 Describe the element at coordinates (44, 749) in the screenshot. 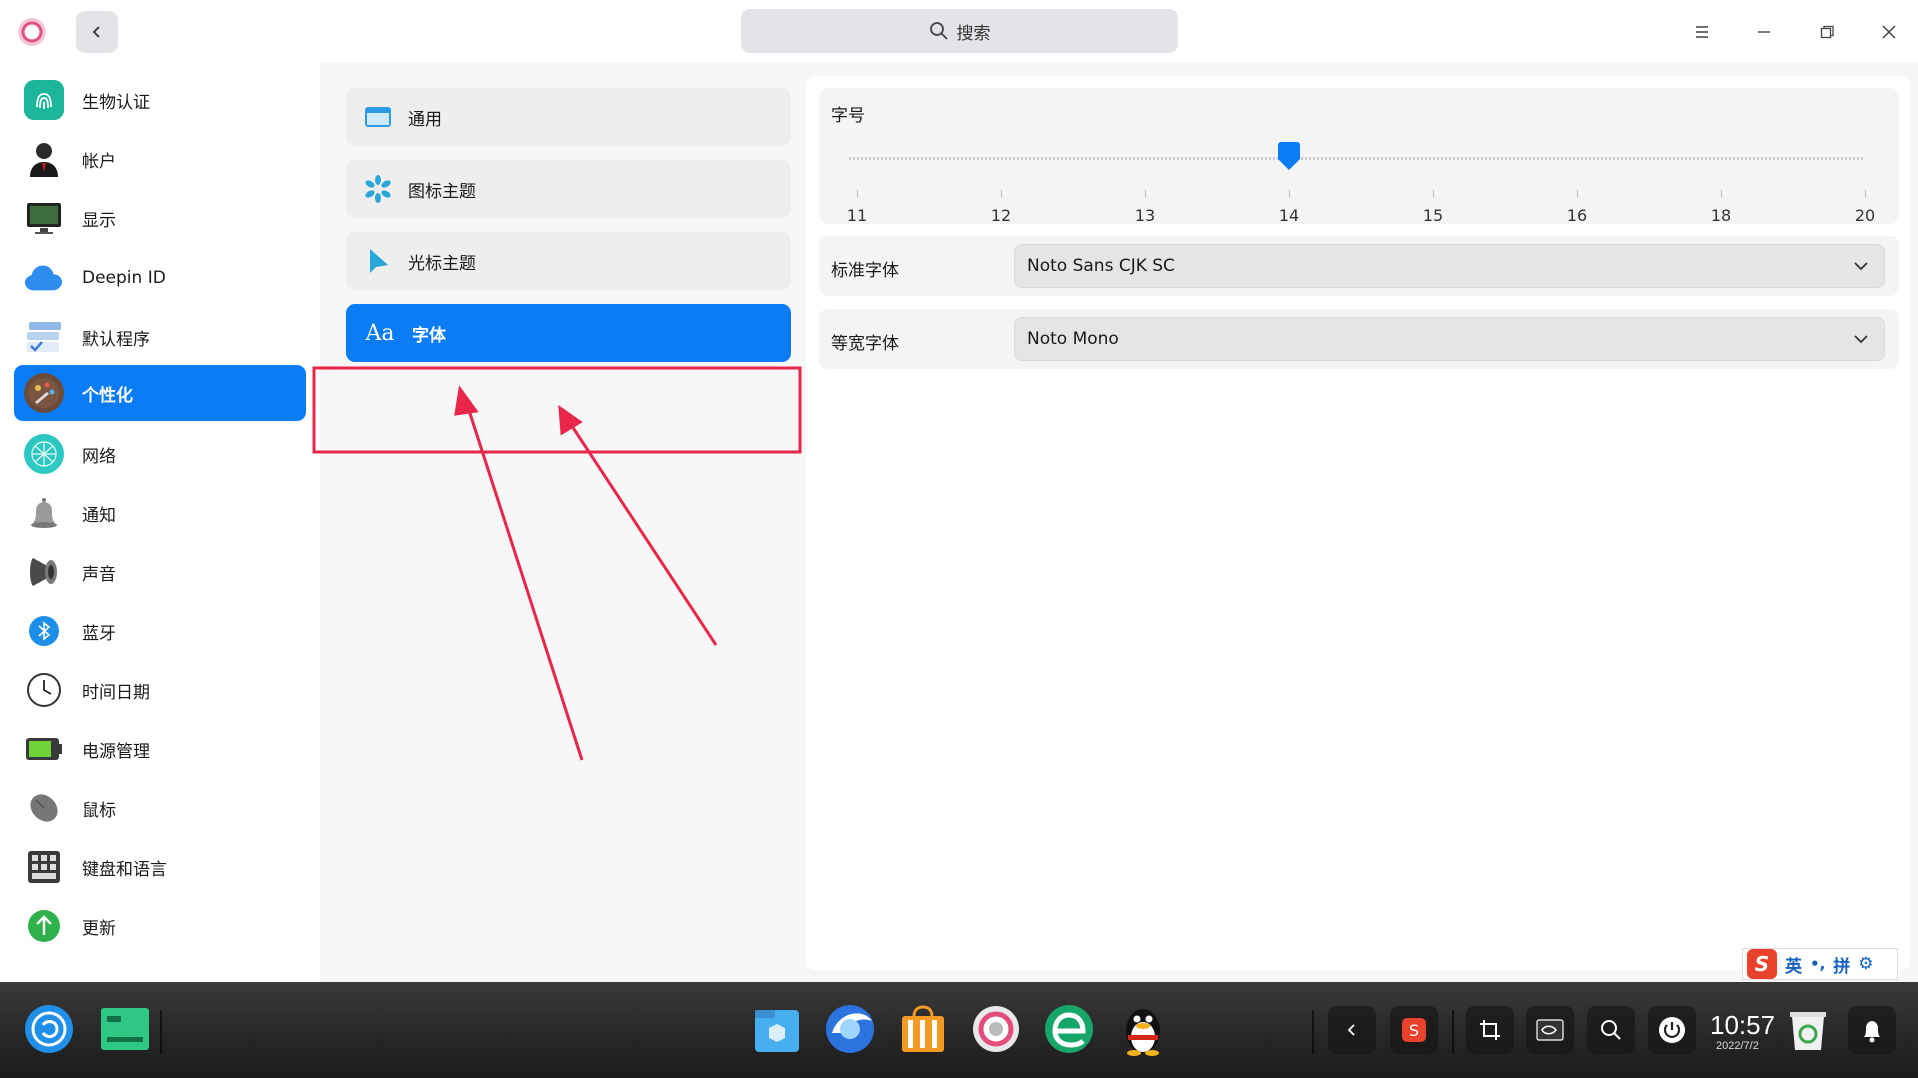

I see `battery-icon` at that location.